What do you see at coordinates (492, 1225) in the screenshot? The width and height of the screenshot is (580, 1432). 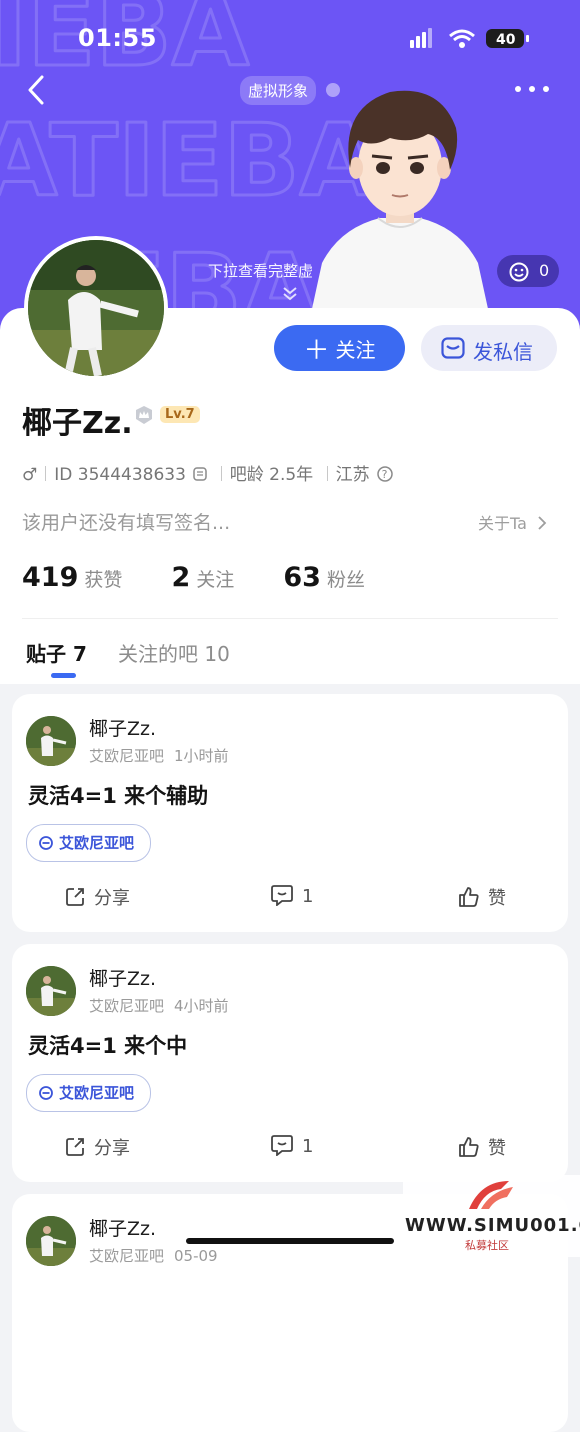 I see `watermark-text: WWW.SIMU001.CN` at bounding box center [492, 1225].